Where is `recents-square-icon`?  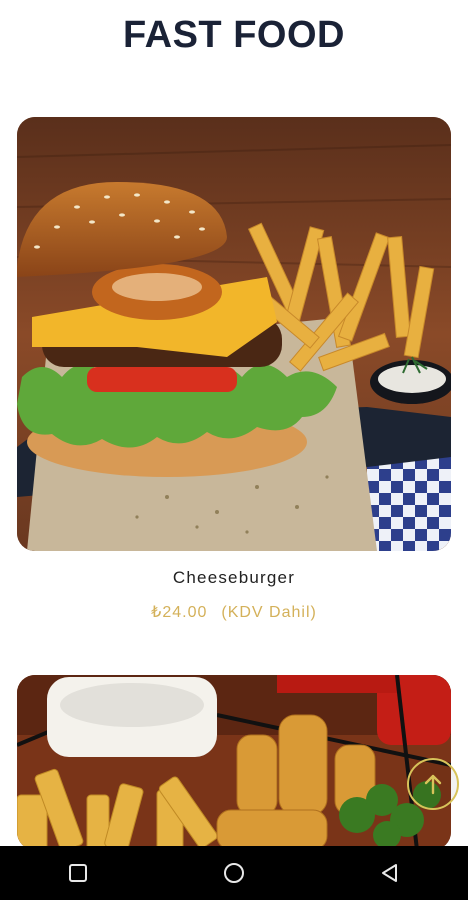
recents-square-icon is located at coordinates (78, 873).